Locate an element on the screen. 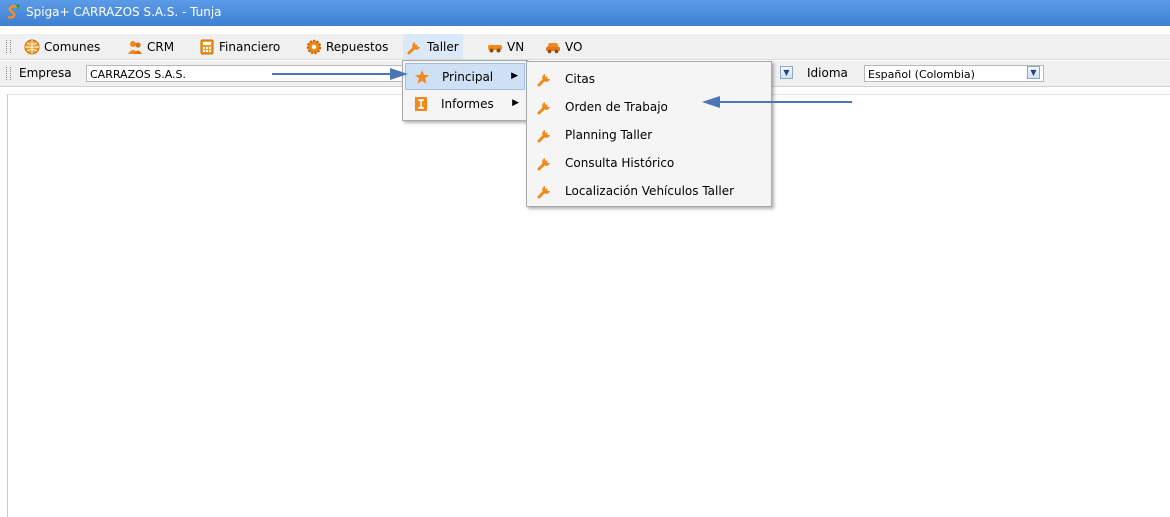  orden-de-trabajo-label: Orden de Trabajo is located at coordinates (616, 107).